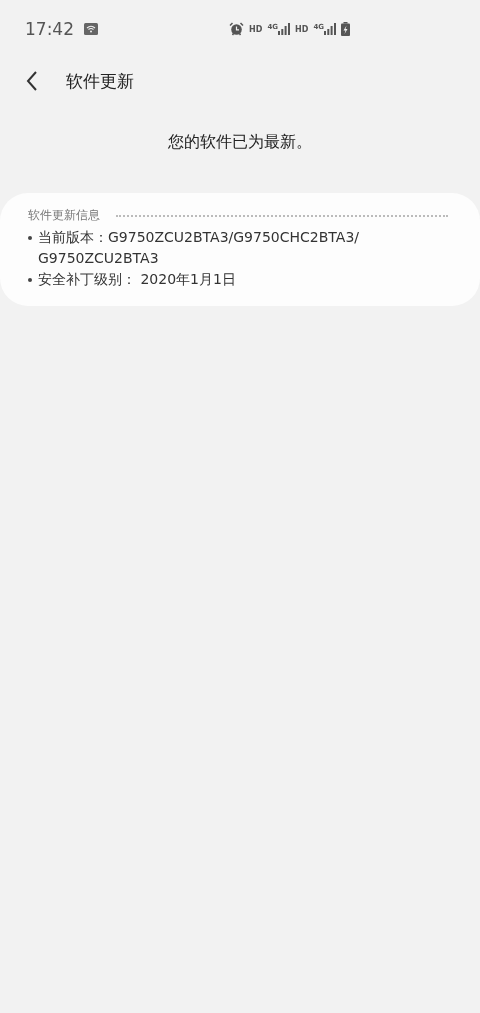 The image size is (480, 1013). Describe the element at coordinates (91, 29) in the screenshot. I see `wifi-icon` at that location.